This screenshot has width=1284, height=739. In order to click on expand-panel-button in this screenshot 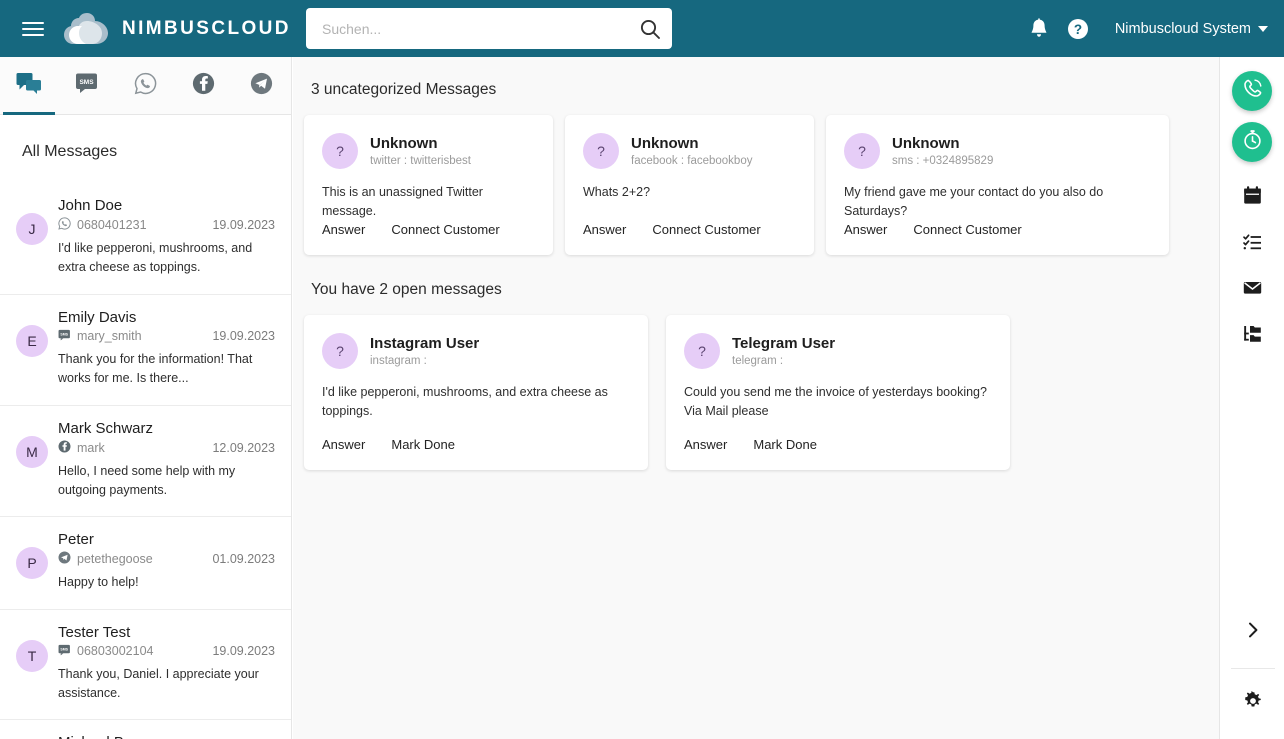, I will do `click(1253, 632)`.